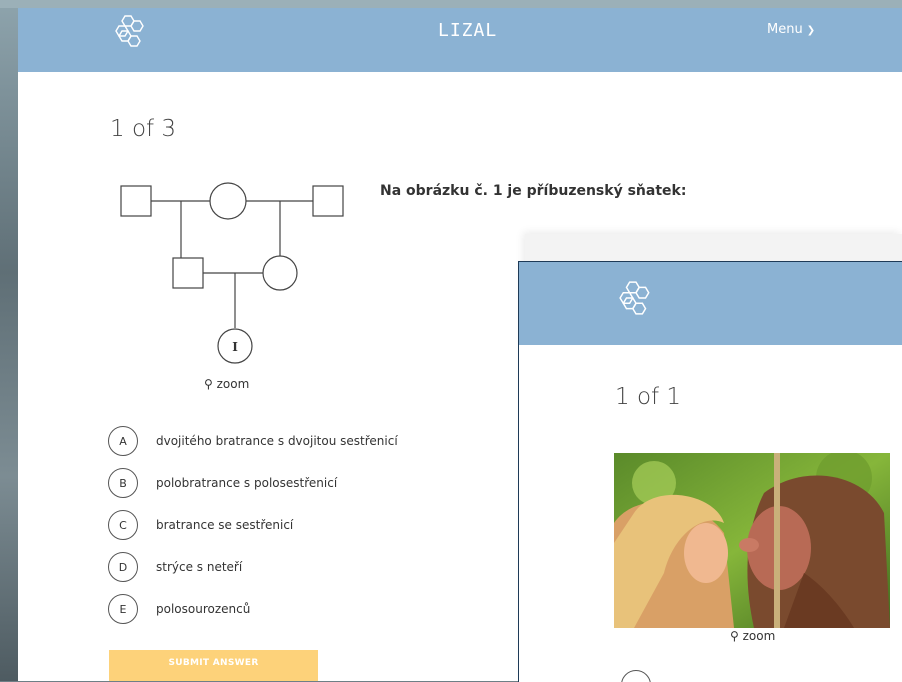 The width and height of the screenshot is (902, 682). I want to click on pedigree-marker: I, so click(235, 347).